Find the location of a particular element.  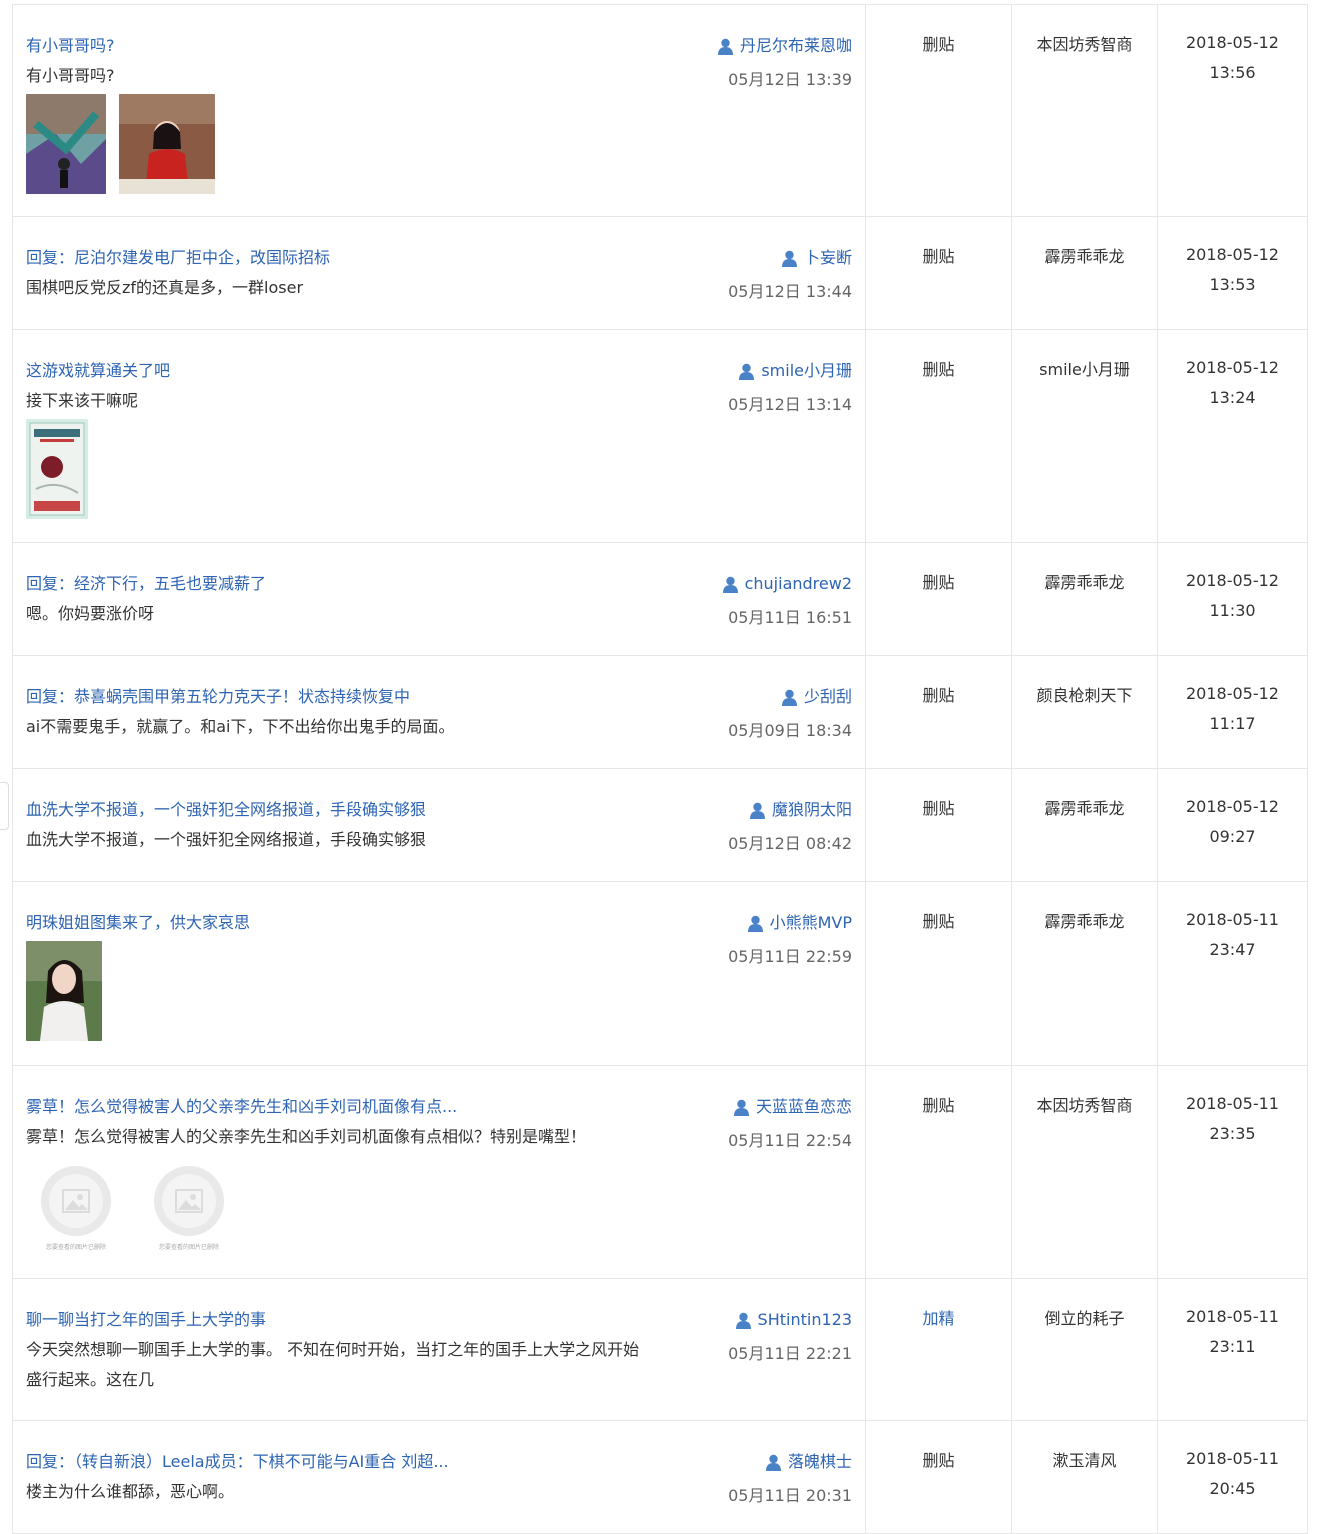

operator-name: 漱玉清风 is located at coordinates (1084, 1460).